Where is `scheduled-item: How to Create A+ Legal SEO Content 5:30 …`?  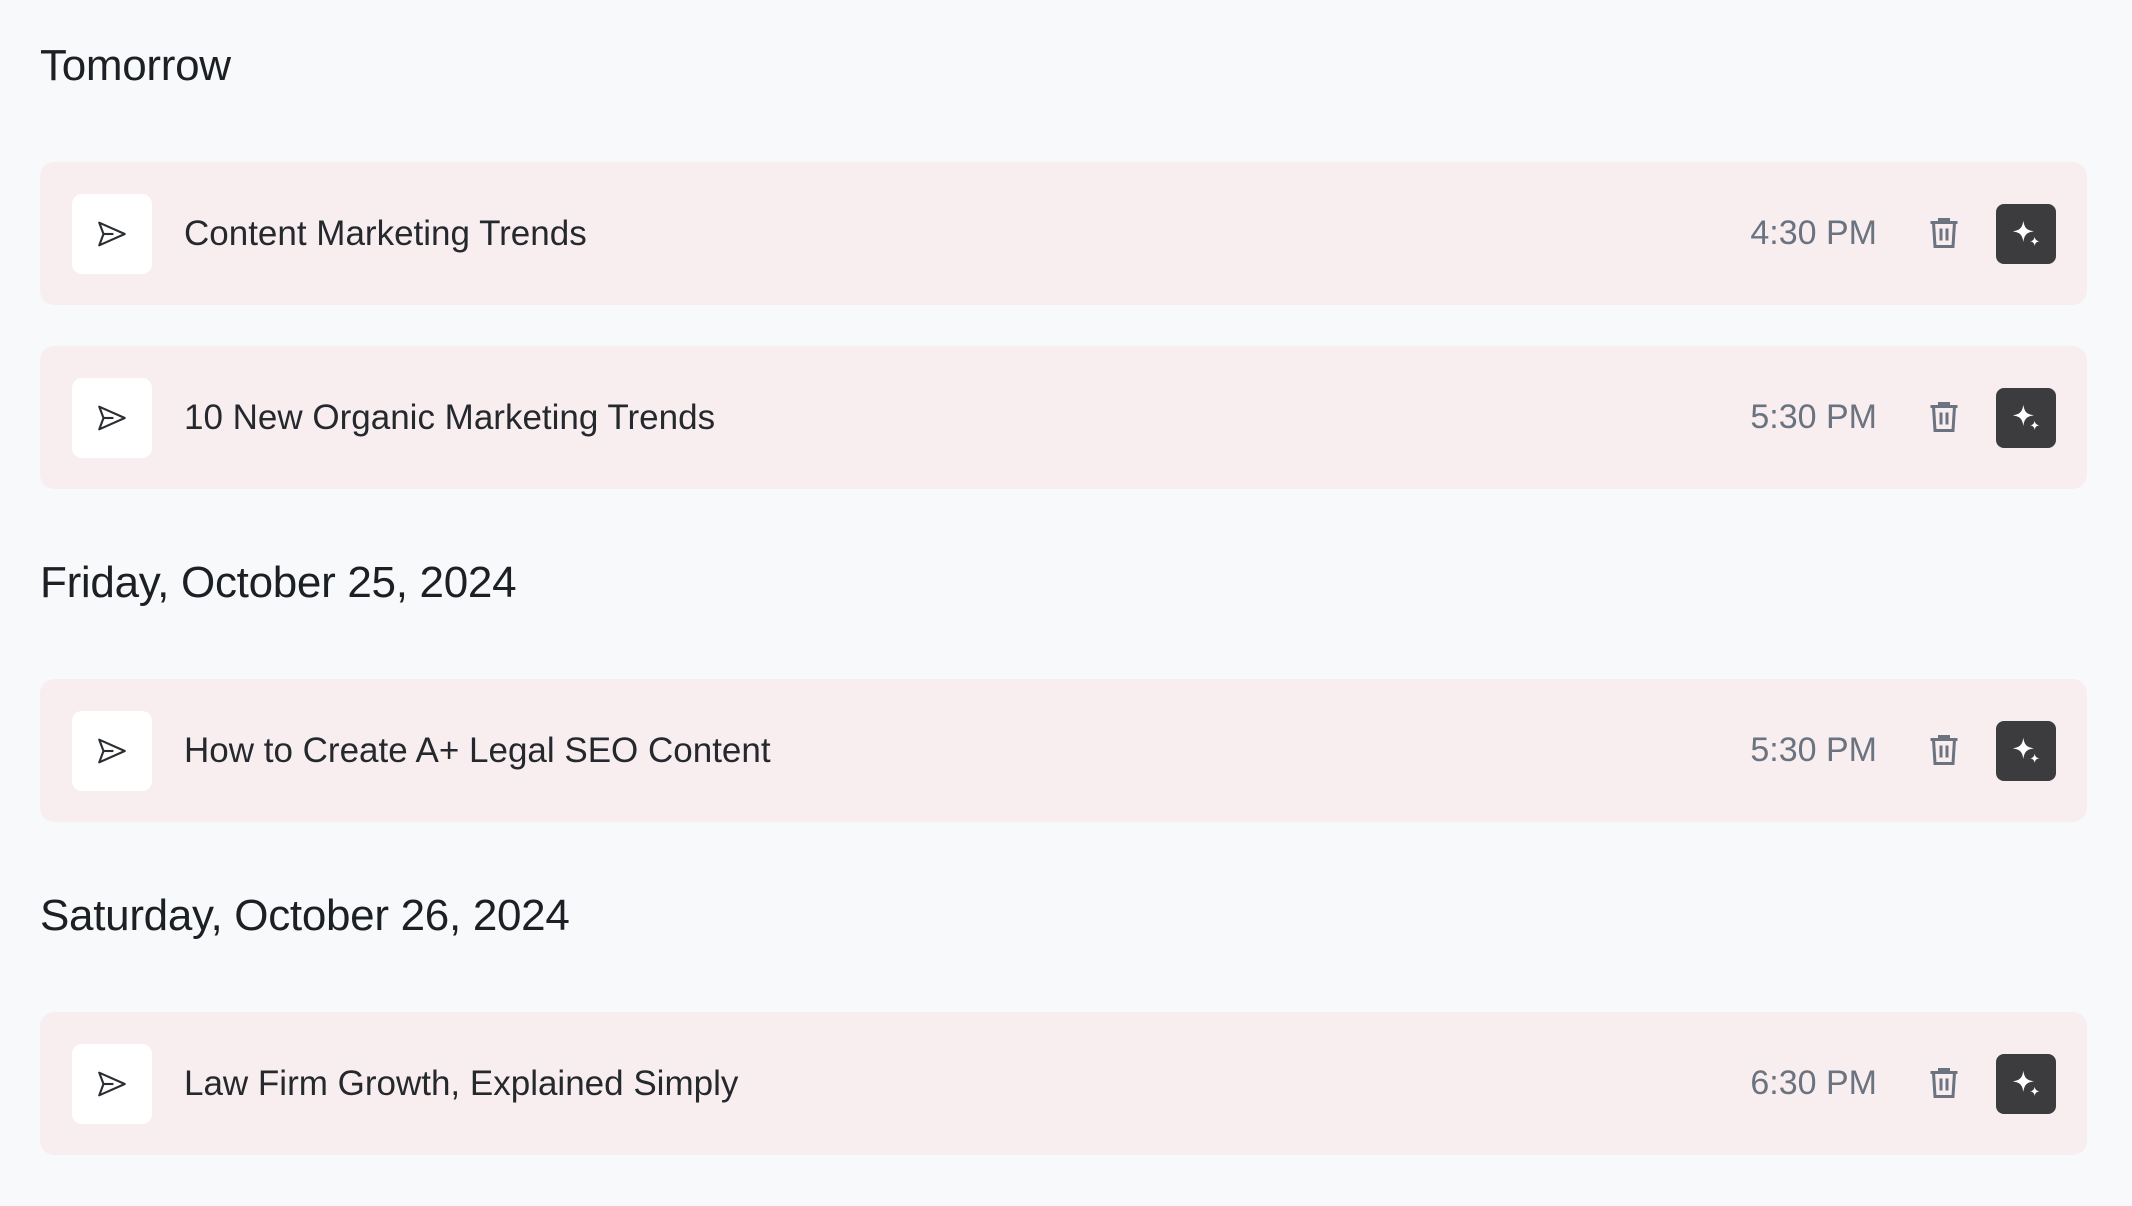
scheduled-item: How to Create A+ Legal SEO Content 5:30 … is located at coordinates (1063, 750).